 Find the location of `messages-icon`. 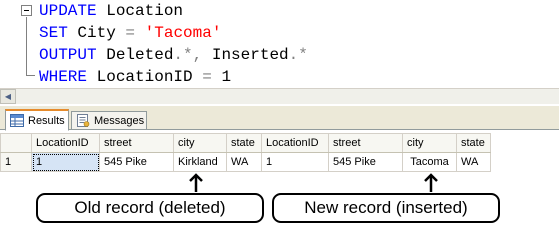

messages-icon is located at coordinates (83, 120).